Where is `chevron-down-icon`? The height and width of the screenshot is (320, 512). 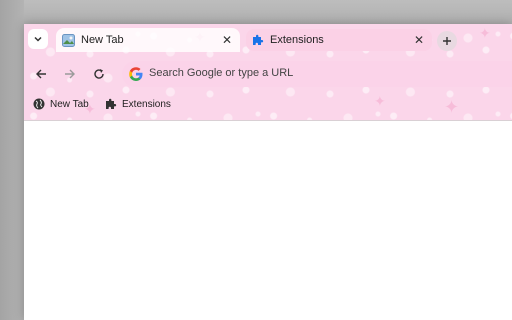
chevron-down-icon is located at coordinates (38, 39).